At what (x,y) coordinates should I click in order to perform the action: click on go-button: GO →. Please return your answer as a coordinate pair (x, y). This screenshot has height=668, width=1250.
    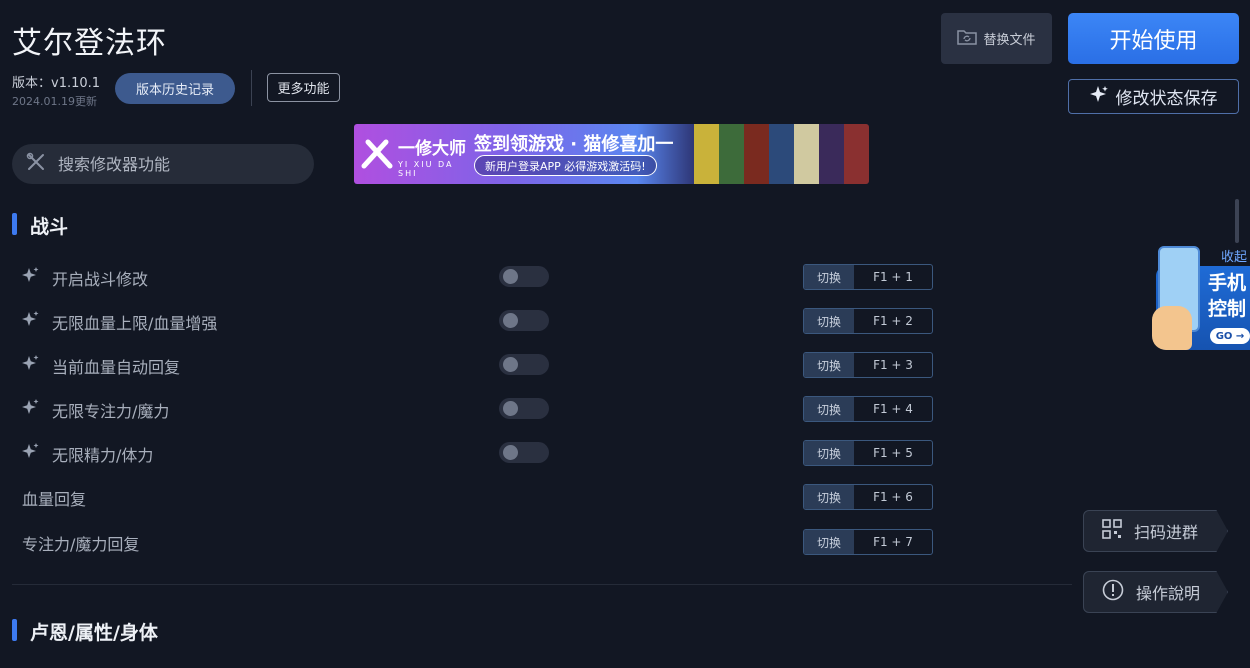
    Looking at the image, I should click on (1230, 336).